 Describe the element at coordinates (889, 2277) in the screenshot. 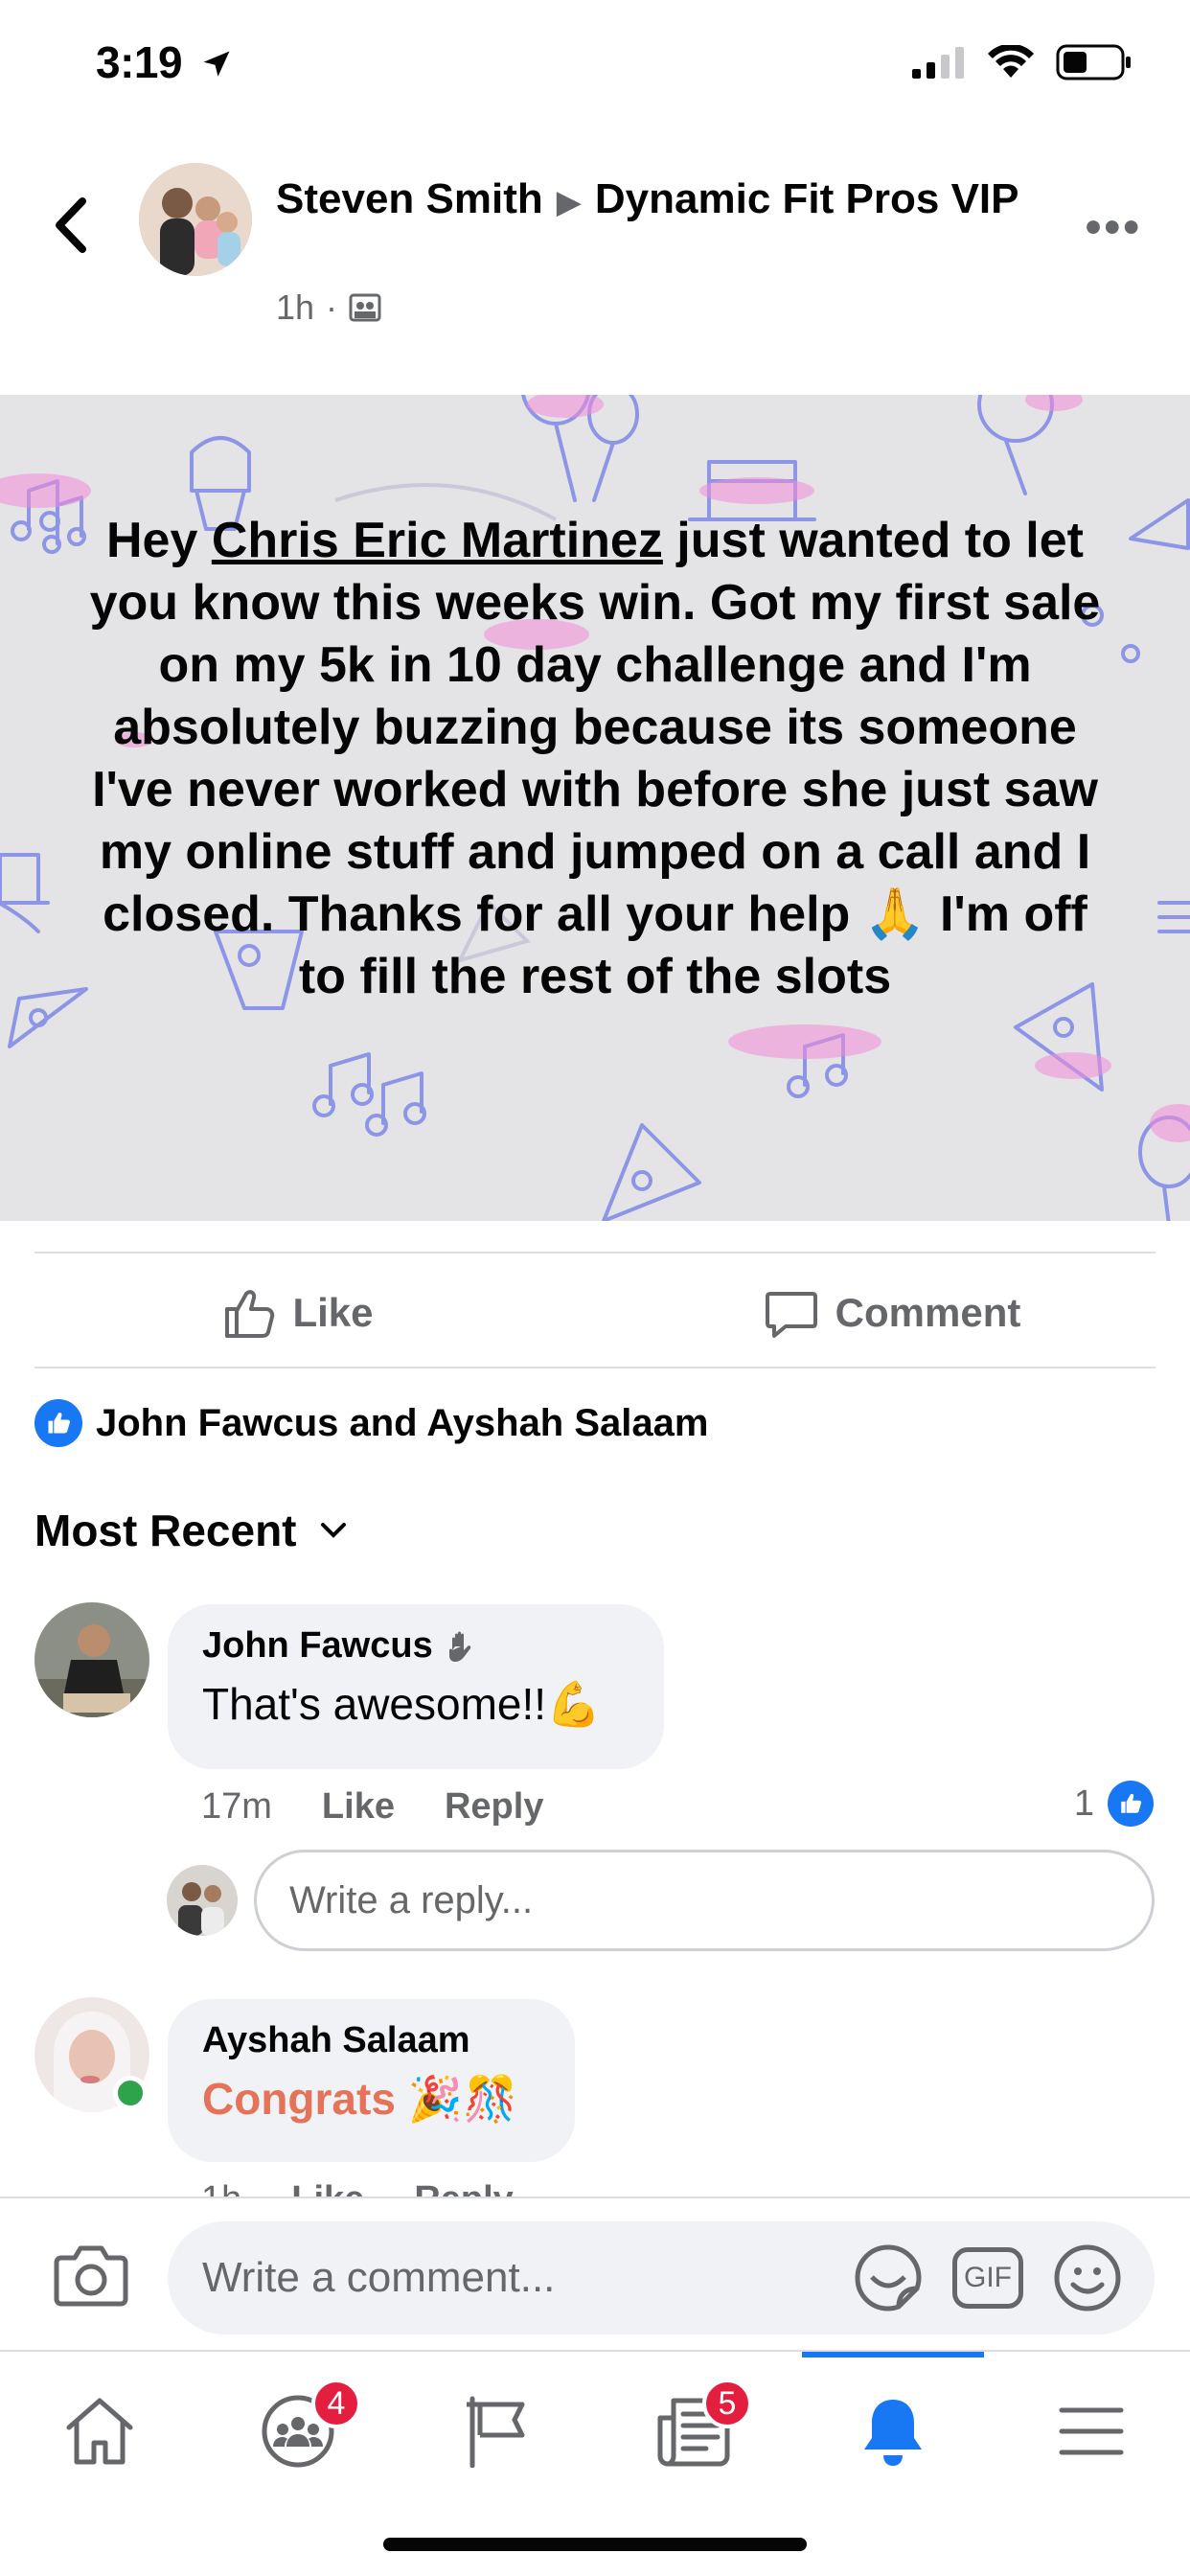

I see `sticker-icon` at that location.